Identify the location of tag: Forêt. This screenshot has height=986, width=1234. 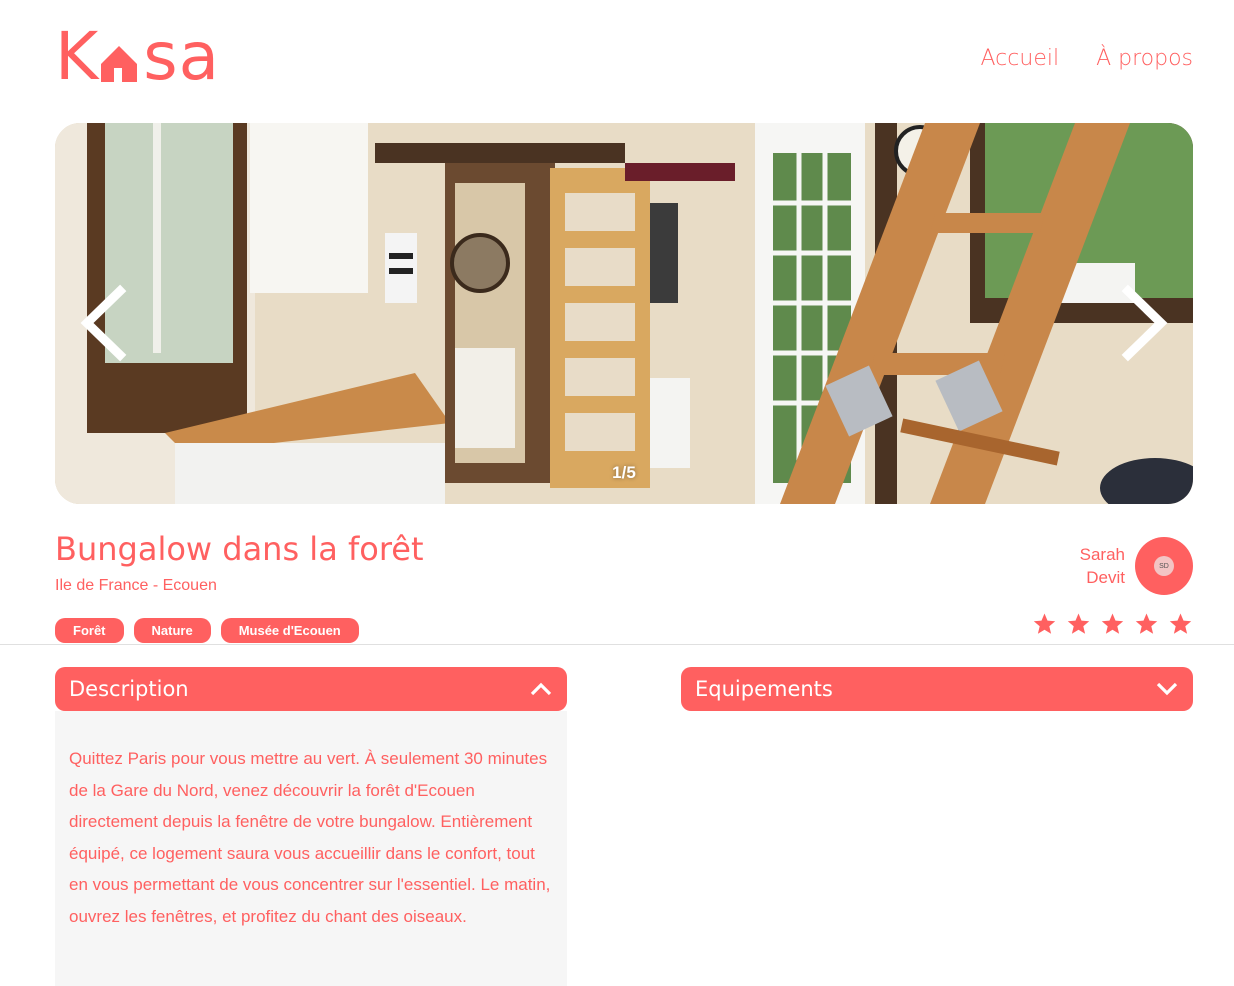
(89, 630).